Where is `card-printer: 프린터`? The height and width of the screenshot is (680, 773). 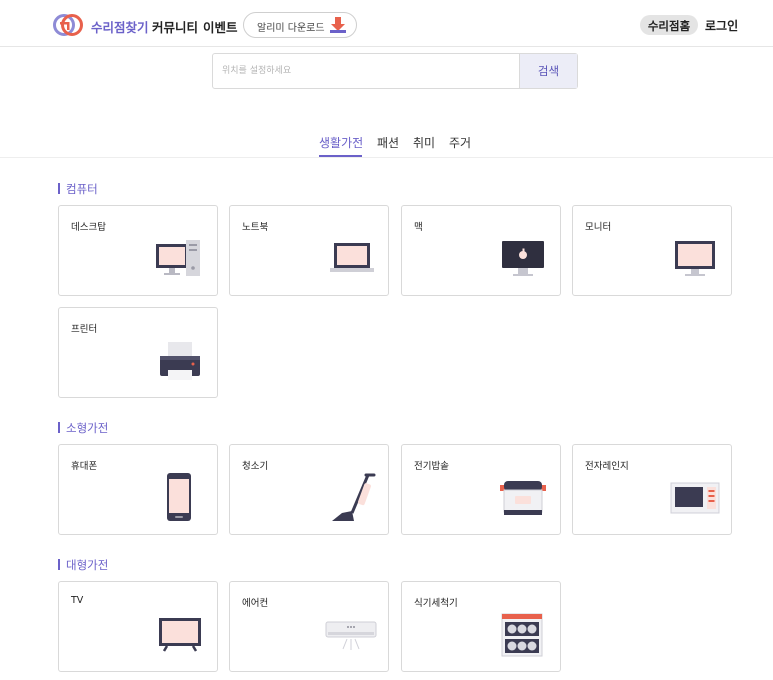
card-printer: 프린터 is located at coordinates (138, 352).